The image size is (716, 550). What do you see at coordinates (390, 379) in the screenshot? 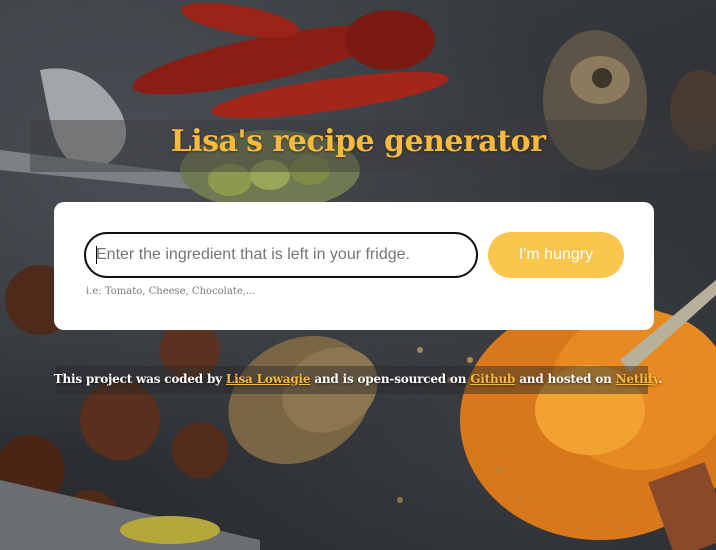
I see `footer-text-middle: and is open-sourced on` at bounding box center [390, 379].